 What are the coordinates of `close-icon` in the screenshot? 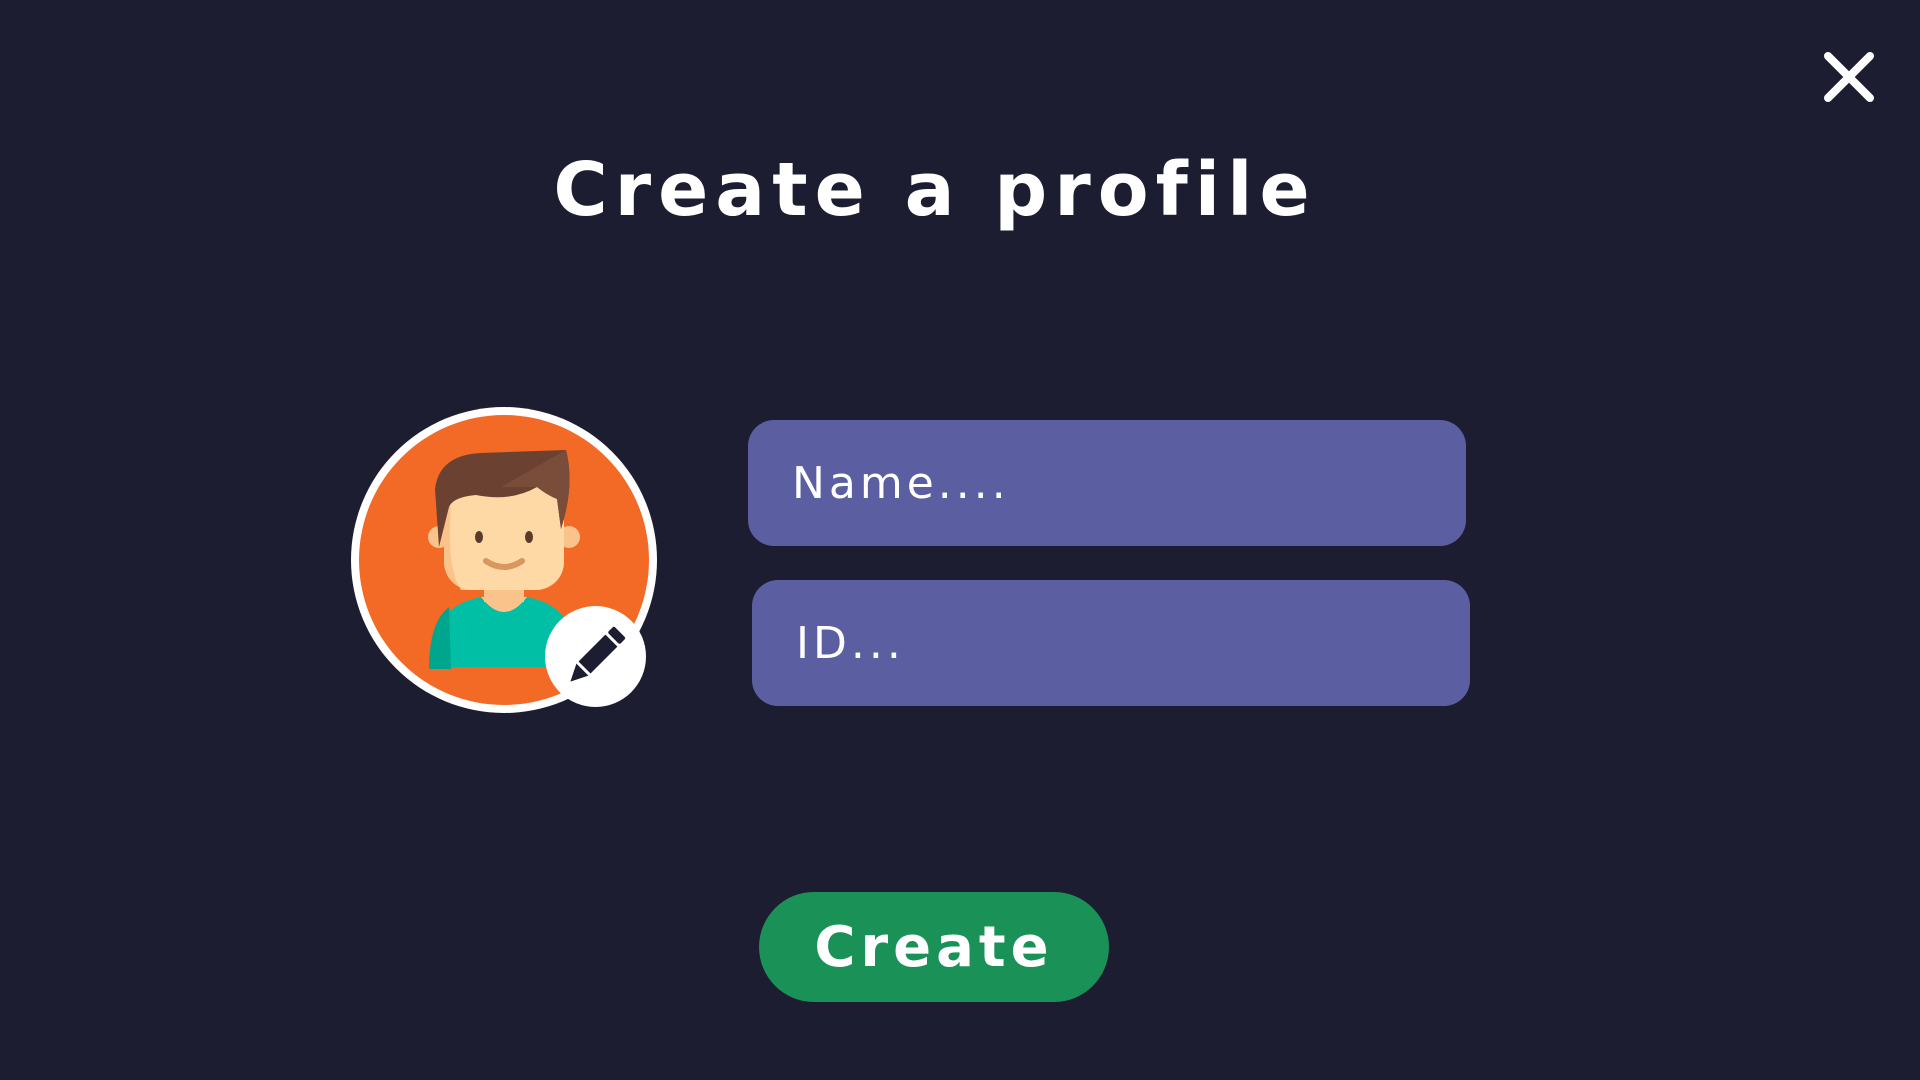 It's located at (1849, 77).